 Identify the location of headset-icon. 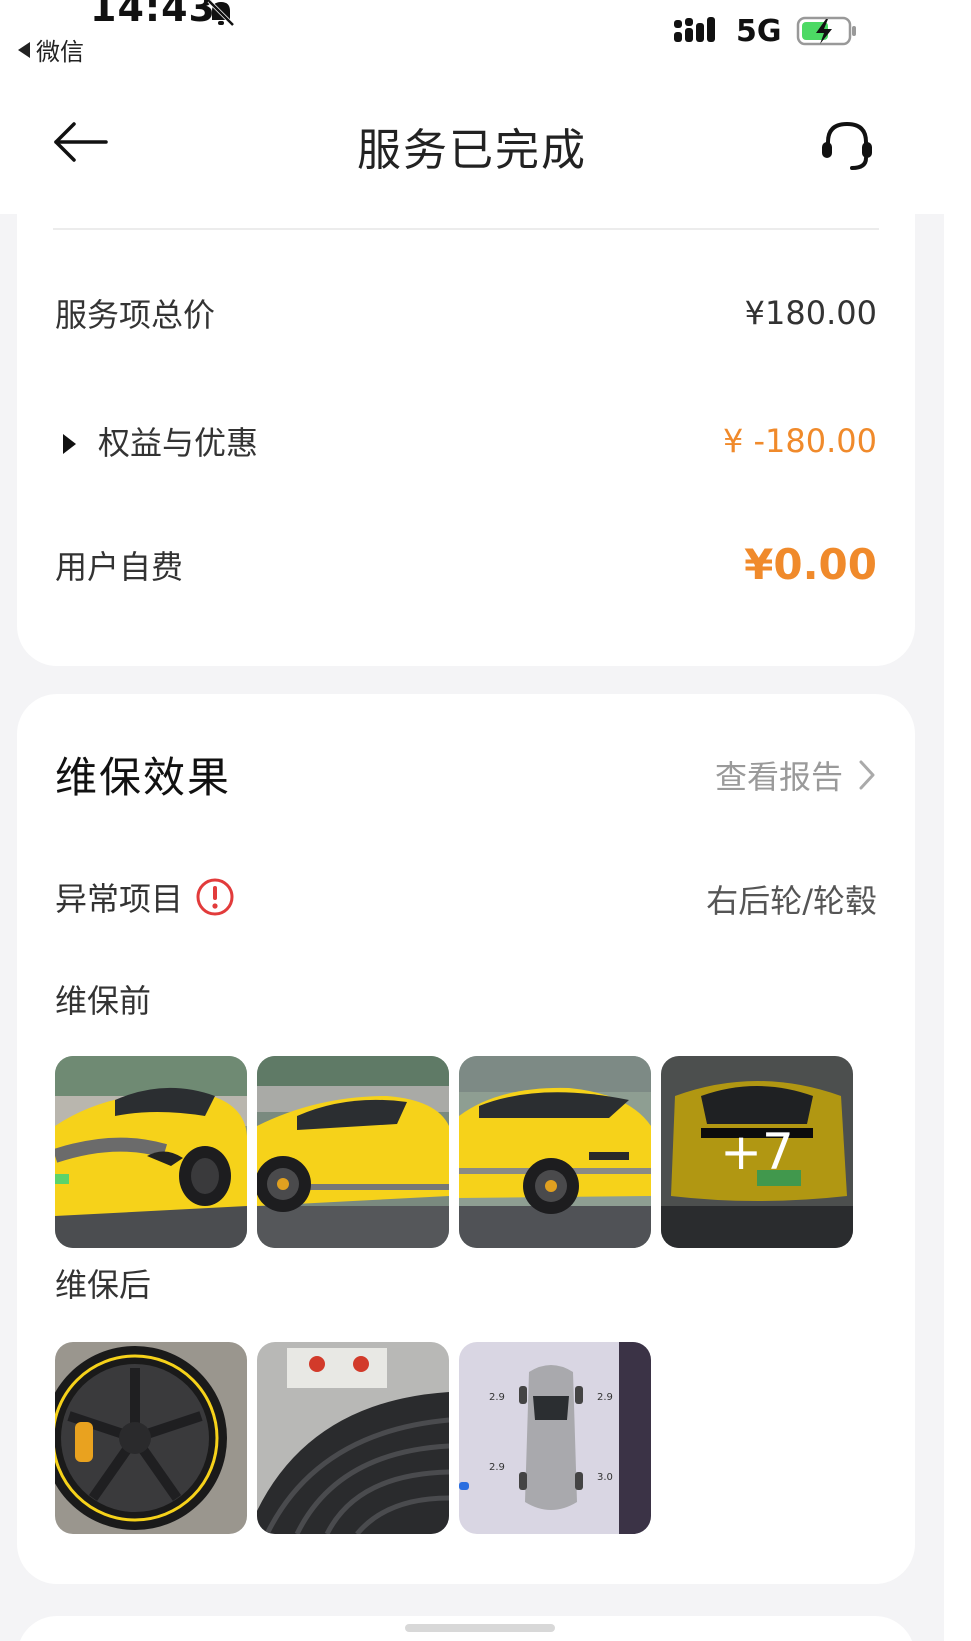
(847, 145).